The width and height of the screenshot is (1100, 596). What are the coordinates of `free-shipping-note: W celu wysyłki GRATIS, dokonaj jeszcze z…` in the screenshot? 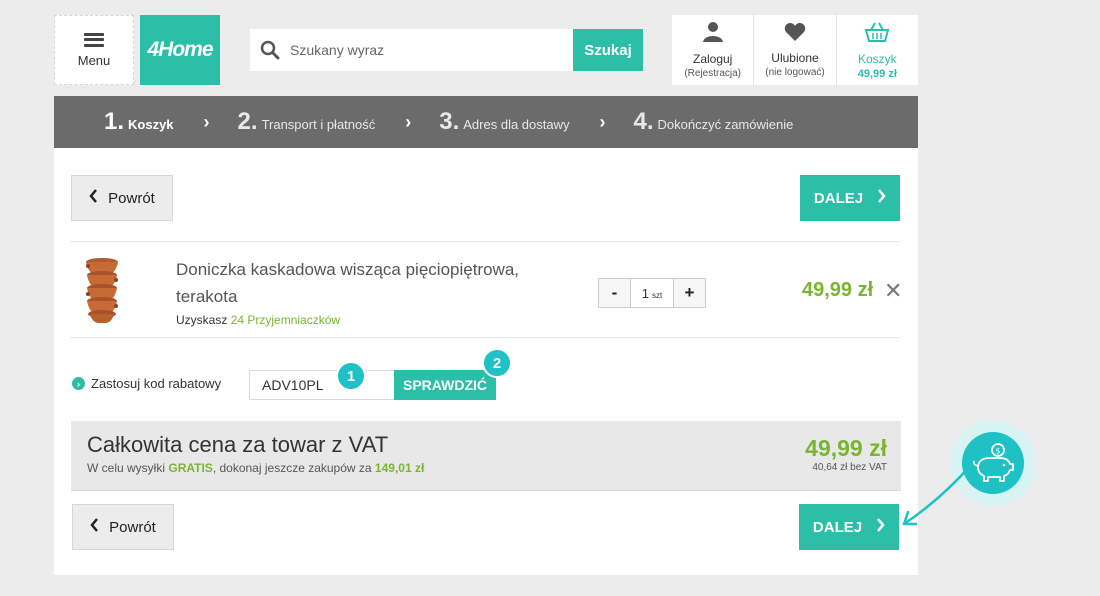 It's located at (256, 468).